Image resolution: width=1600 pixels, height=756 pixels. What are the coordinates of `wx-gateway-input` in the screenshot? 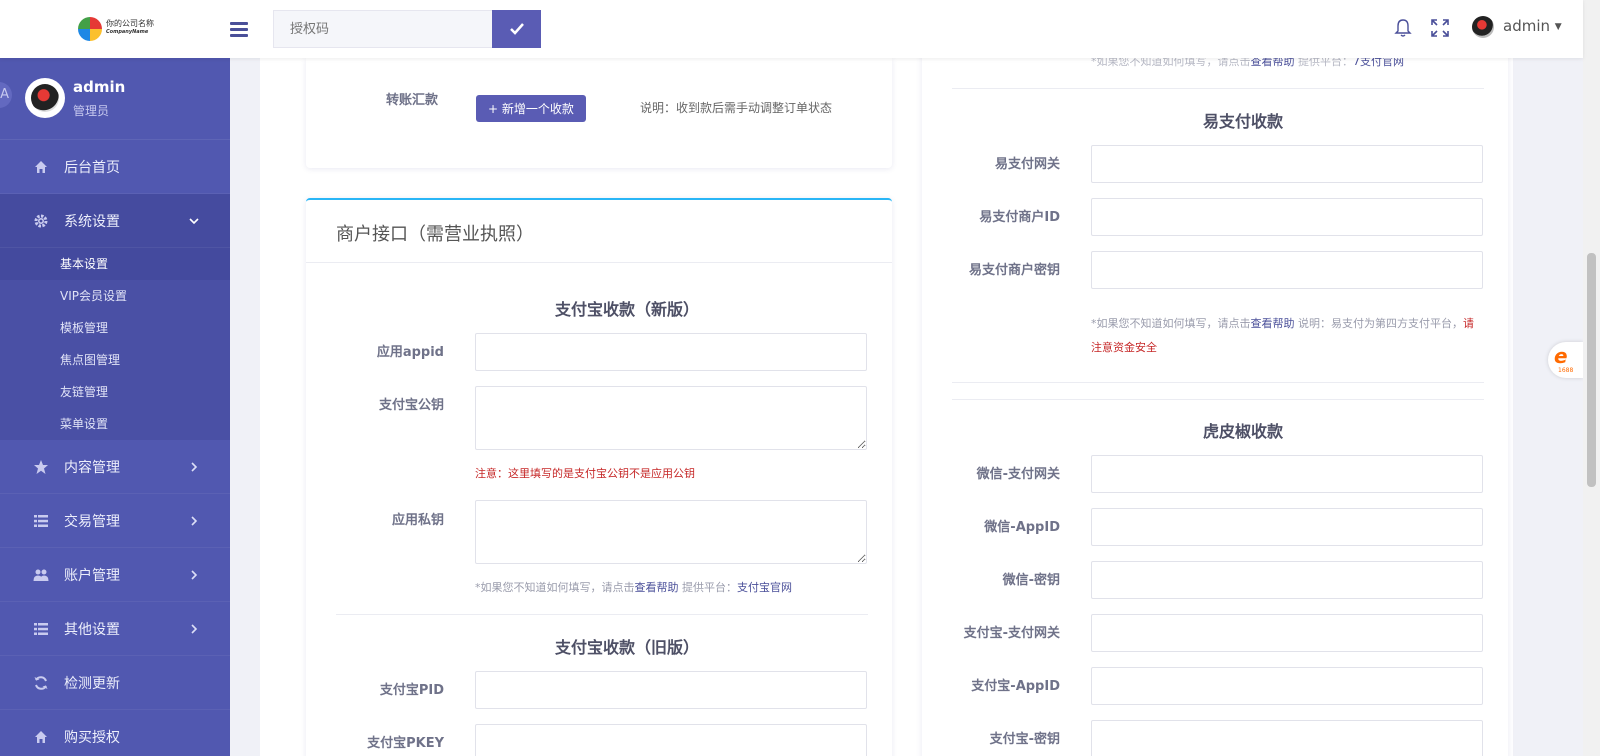 It's located at (1287, 474).